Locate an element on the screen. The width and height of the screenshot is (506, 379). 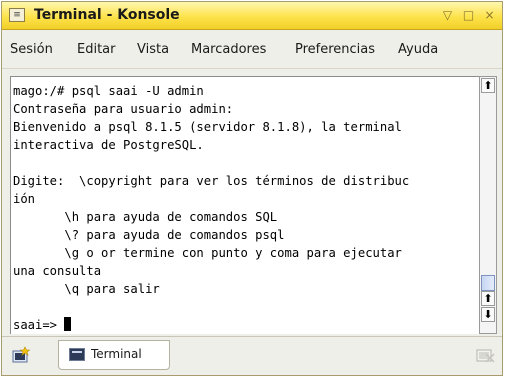
terminal-line: \q para salir is located at coordinates (86, 289).